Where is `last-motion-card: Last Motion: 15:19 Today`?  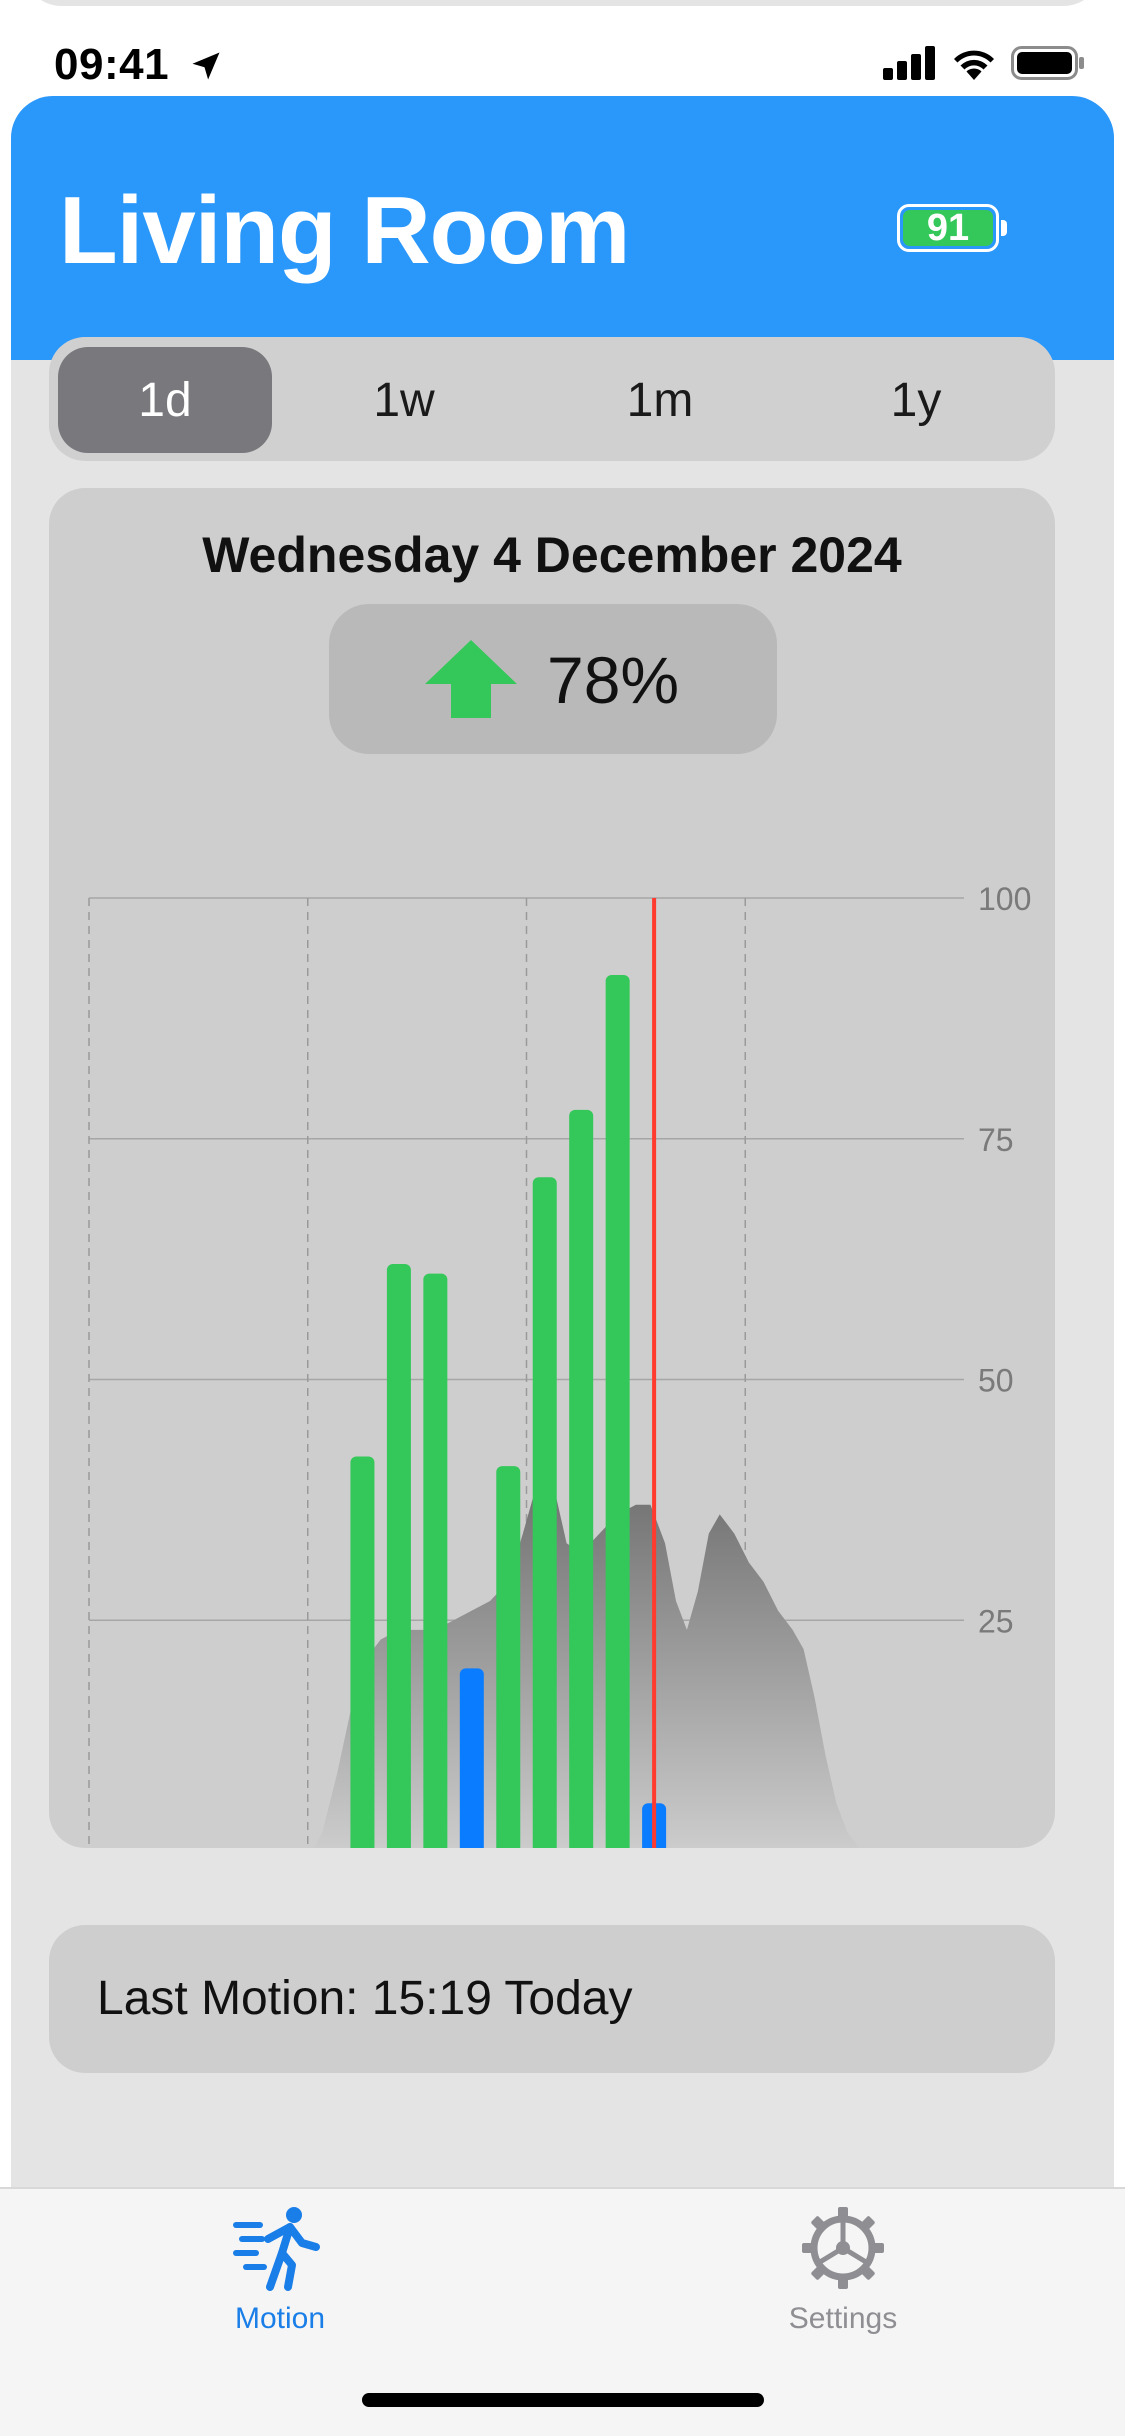 last-motion-card: Last Motion: 15:19 Today is located at coordinates (552, 1999).